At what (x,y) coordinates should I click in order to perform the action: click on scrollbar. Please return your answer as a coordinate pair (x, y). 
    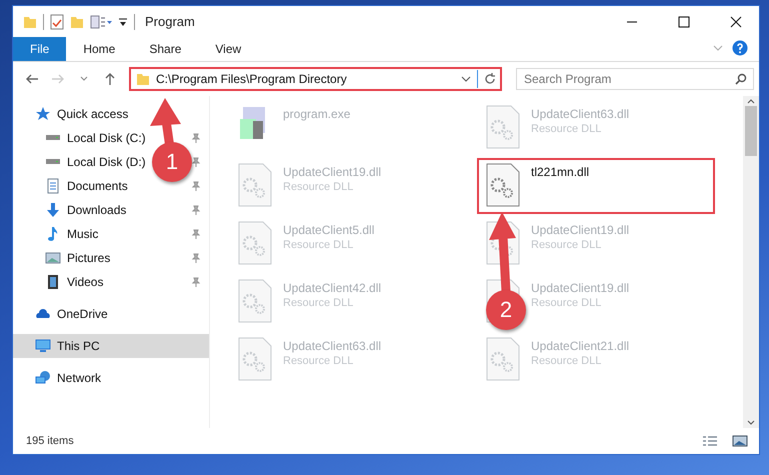
    Looking at the image, I should click on (751, 262).